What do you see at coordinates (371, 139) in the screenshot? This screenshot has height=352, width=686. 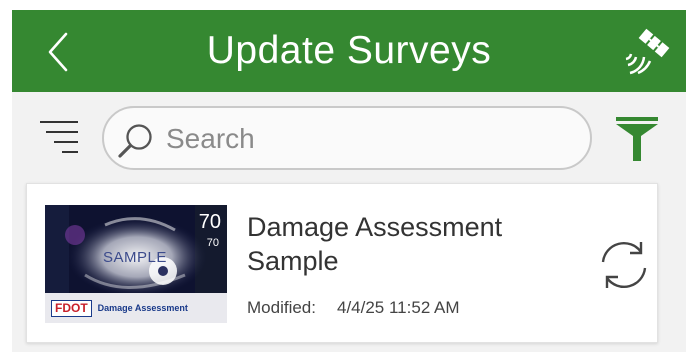 I see `search-input` at bounding box center [371, 139].